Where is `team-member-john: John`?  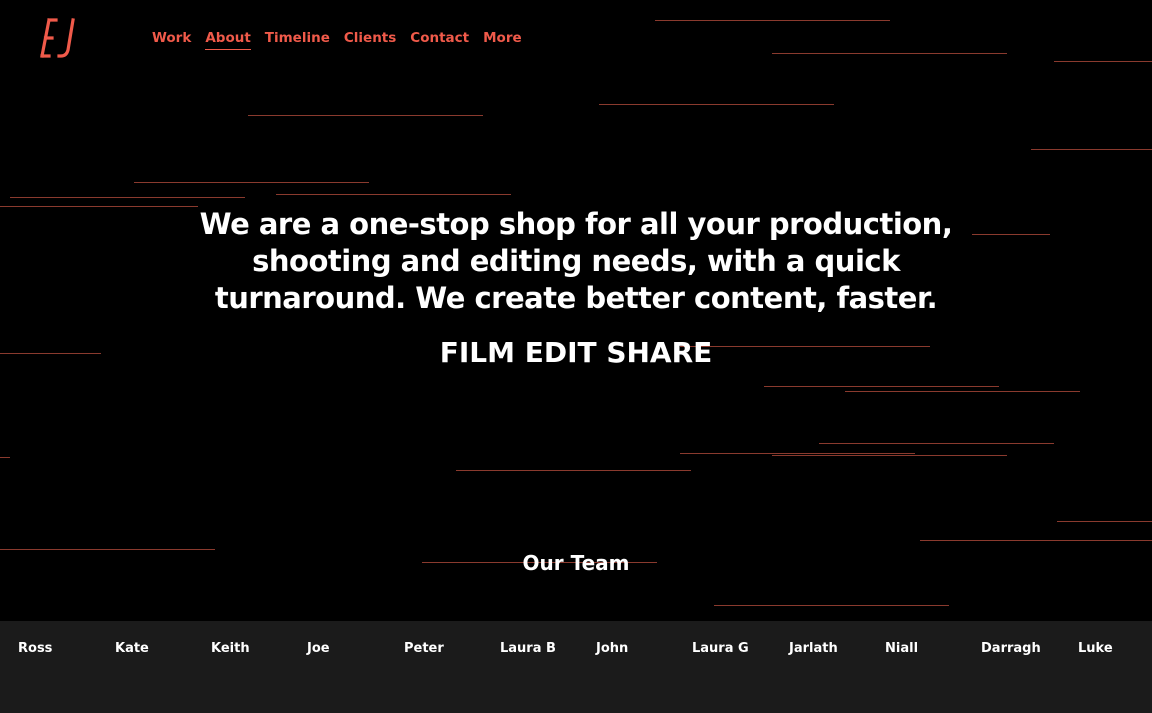 team-member-john: John is located at coordinates (612, 648).